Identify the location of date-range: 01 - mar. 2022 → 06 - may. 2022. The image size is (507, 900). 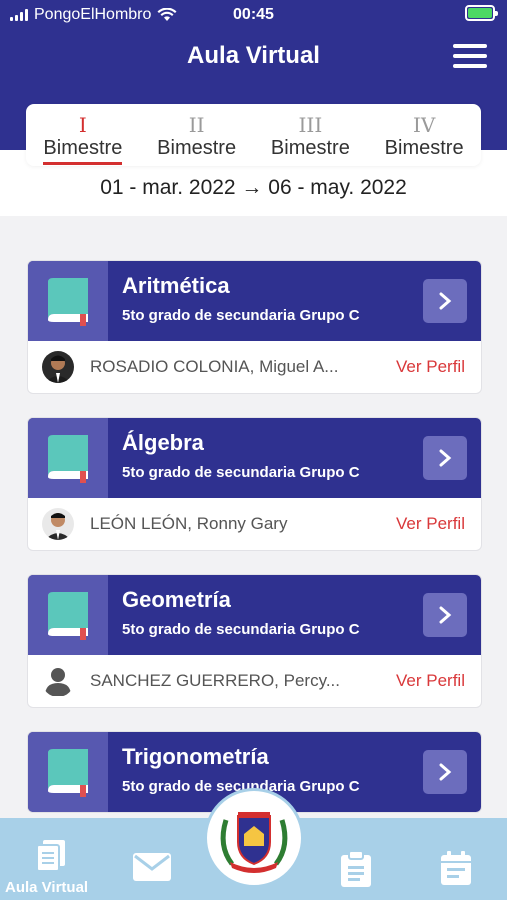
(253, 187).